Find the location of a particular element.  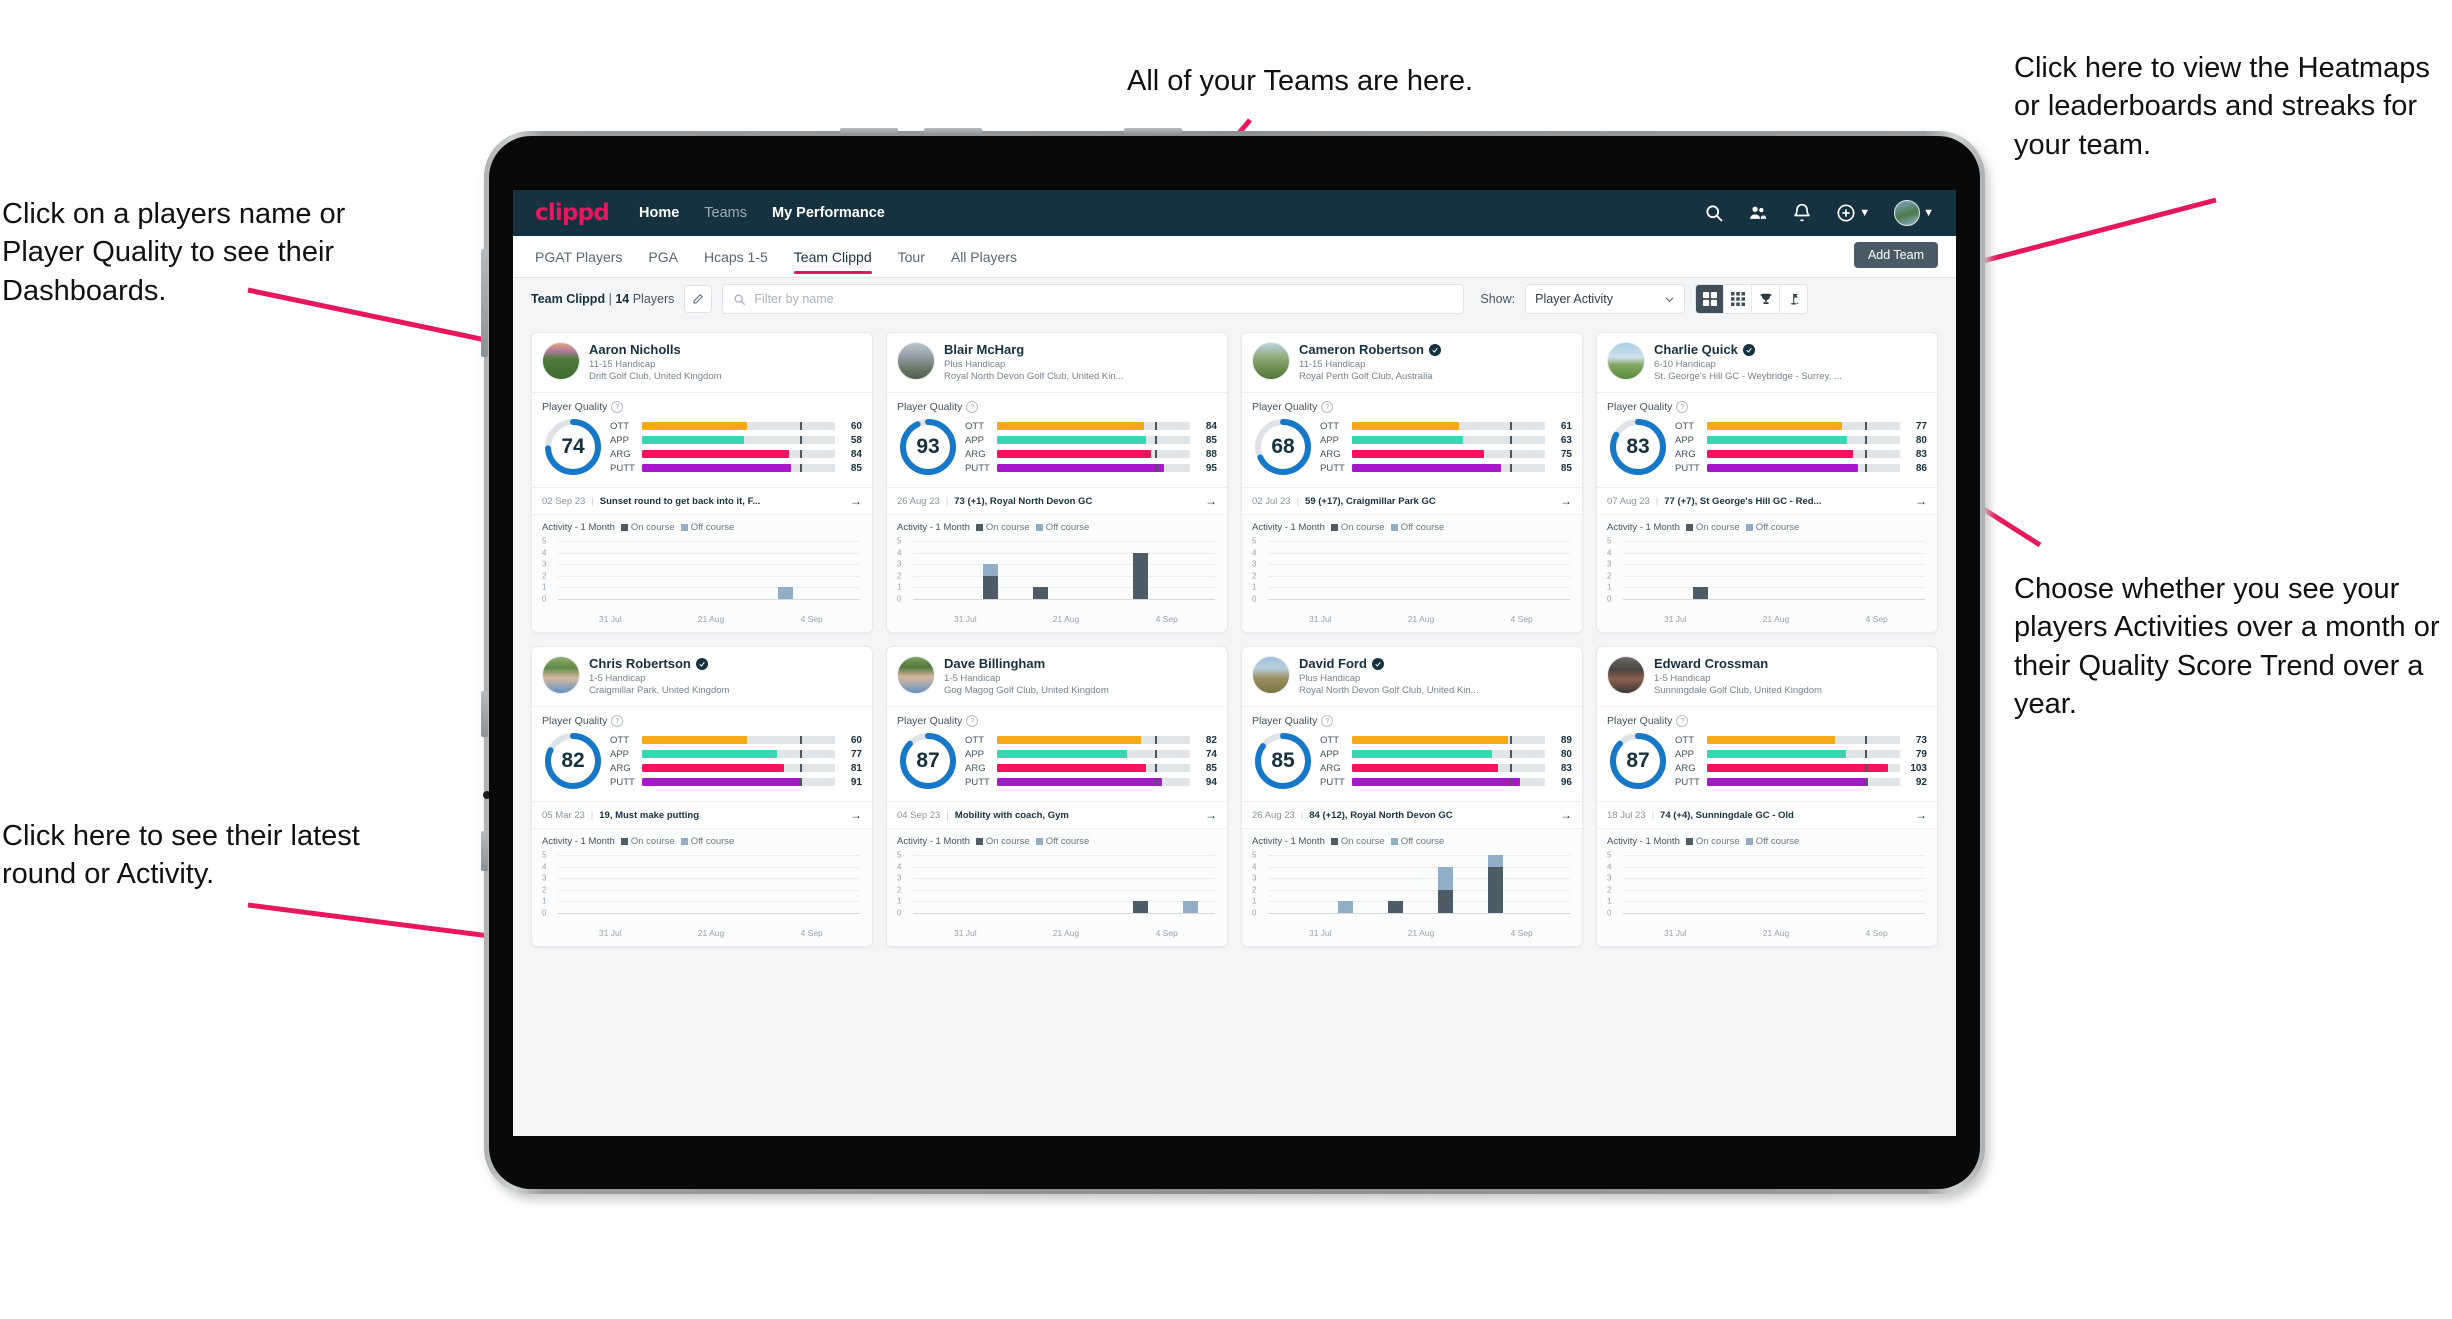

player-quality-body: 83 OTT 77 APP 80 ARG 83 PUTT 86 is located at coordinates (1767, 447).